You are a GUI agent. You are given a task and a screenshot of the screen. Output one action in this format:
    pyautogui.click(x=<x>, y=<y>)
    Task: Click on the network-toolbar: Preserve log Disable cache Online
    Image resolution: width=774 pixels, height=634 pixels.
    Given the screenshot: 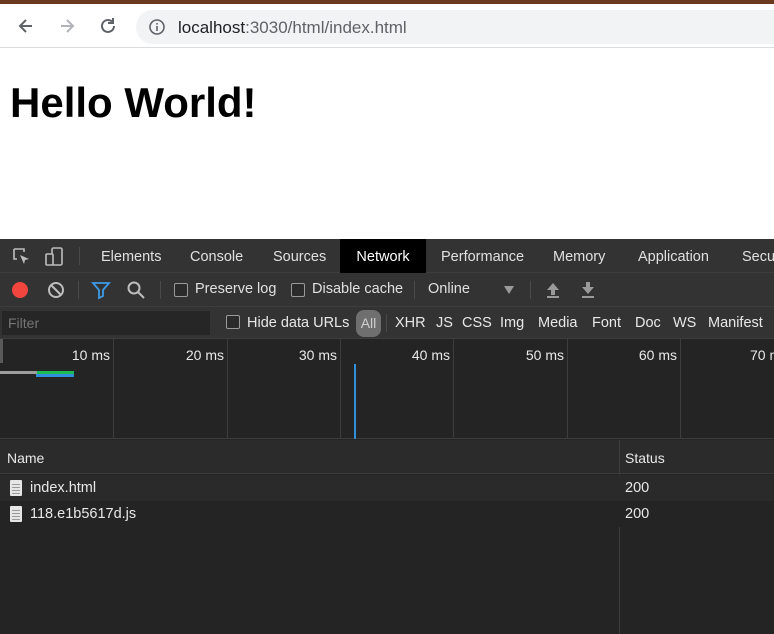 What is the action you would take?
    pyautogui.click(x=387, y=290)
    